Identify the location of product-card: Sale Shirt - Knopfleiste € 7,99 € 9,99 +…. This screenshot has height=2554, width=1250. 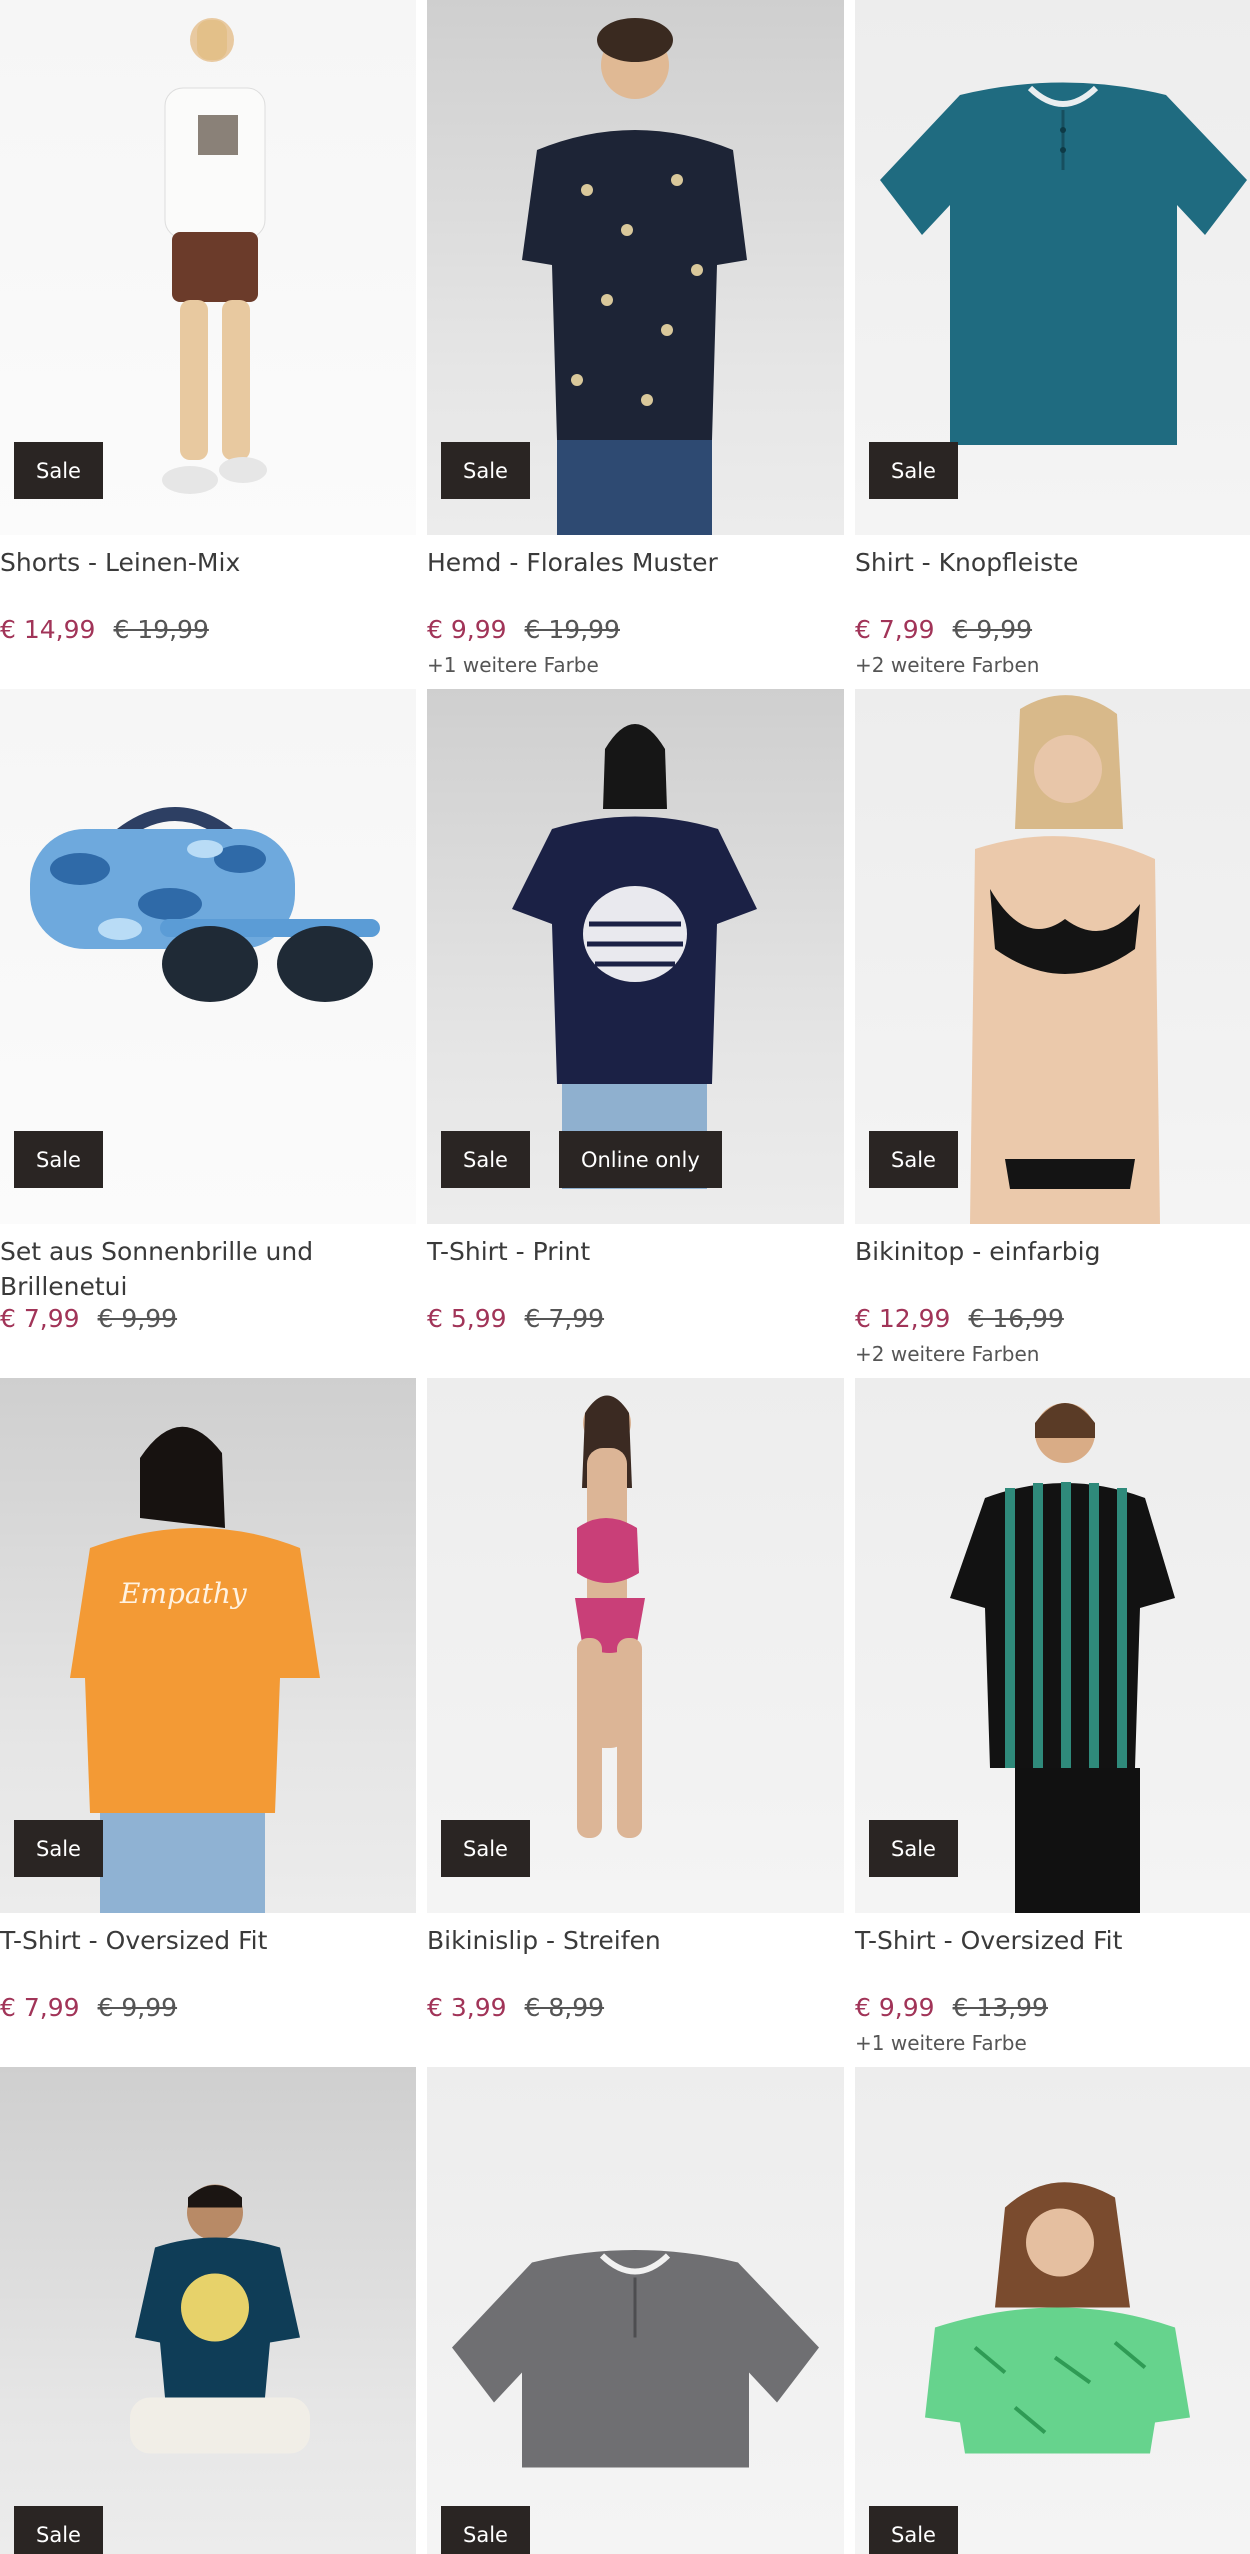
(1052, 344).